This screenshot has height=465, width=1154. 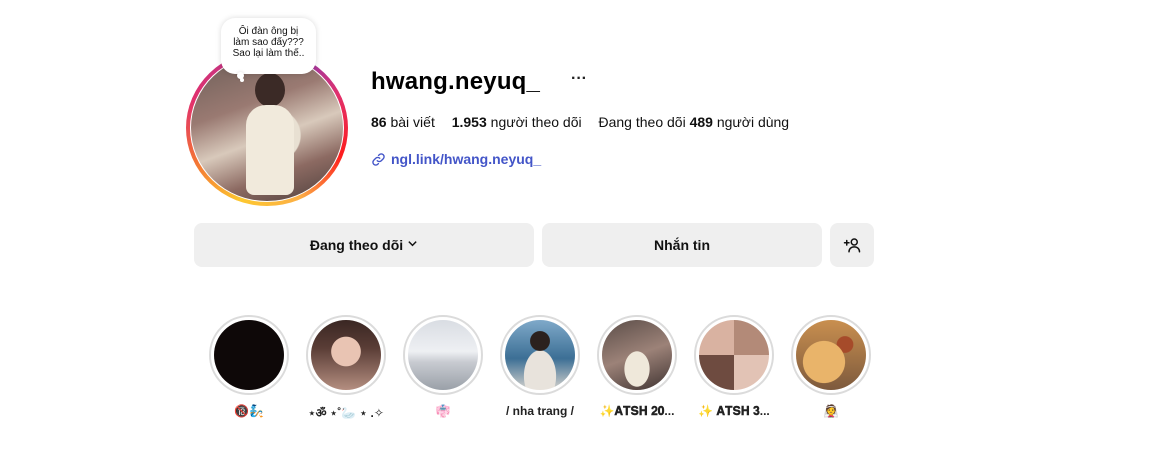 I want to click on highlight-label: 👘, so click(x=443, y=411).